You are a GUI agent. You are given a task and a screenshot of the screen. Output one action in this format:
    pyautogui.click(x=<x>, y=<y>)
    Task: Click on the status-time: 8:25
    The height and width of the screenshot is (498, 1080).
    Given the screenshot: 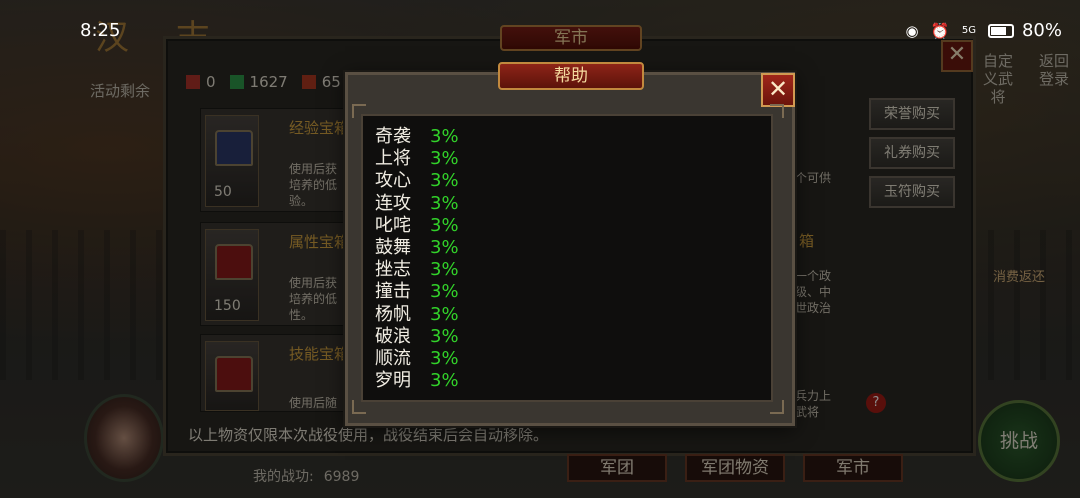 What is the action you would take?
    pyautogui.click(x=100, y=30)
    